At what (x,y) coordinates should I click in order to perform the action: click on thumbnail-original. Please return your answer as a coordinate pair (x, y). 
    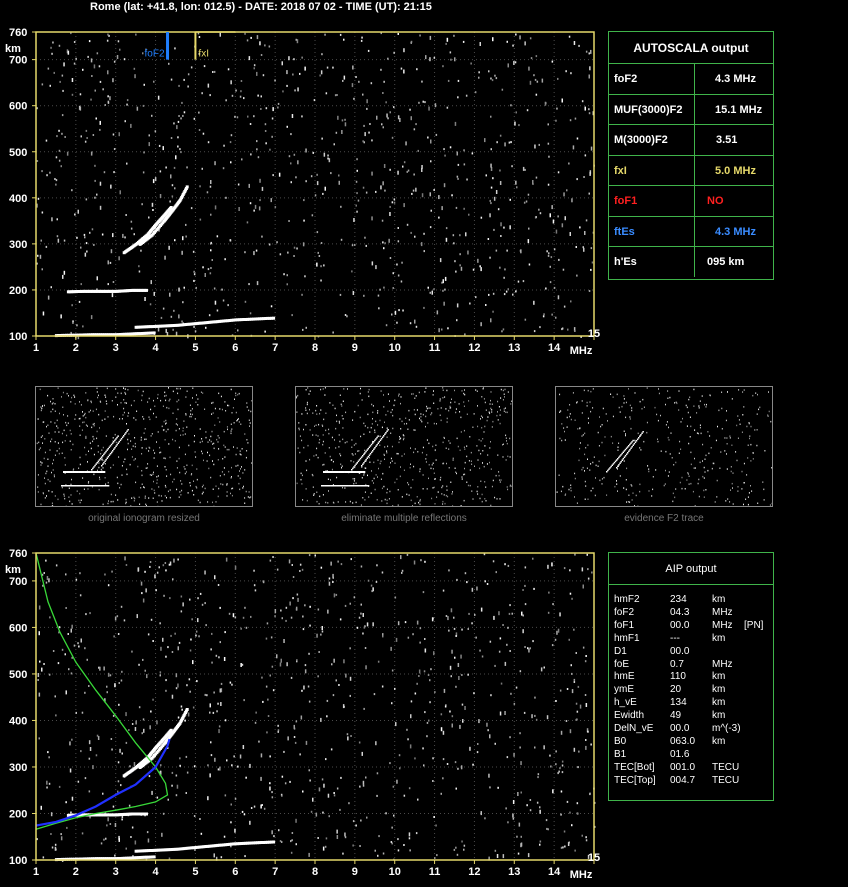
    Looking at the image, I should click on (144, 447).